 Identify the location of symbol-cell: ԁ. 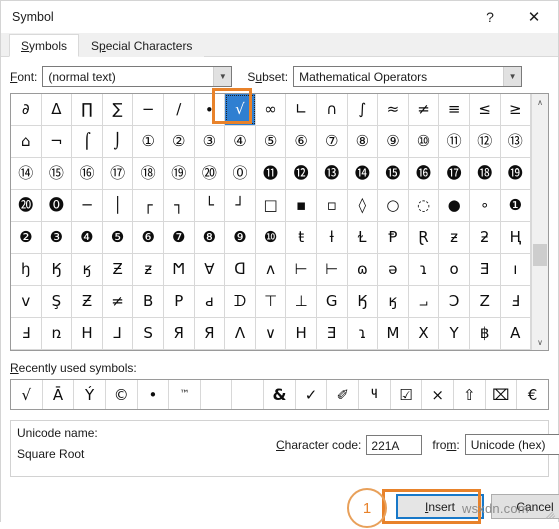
(210, 301).